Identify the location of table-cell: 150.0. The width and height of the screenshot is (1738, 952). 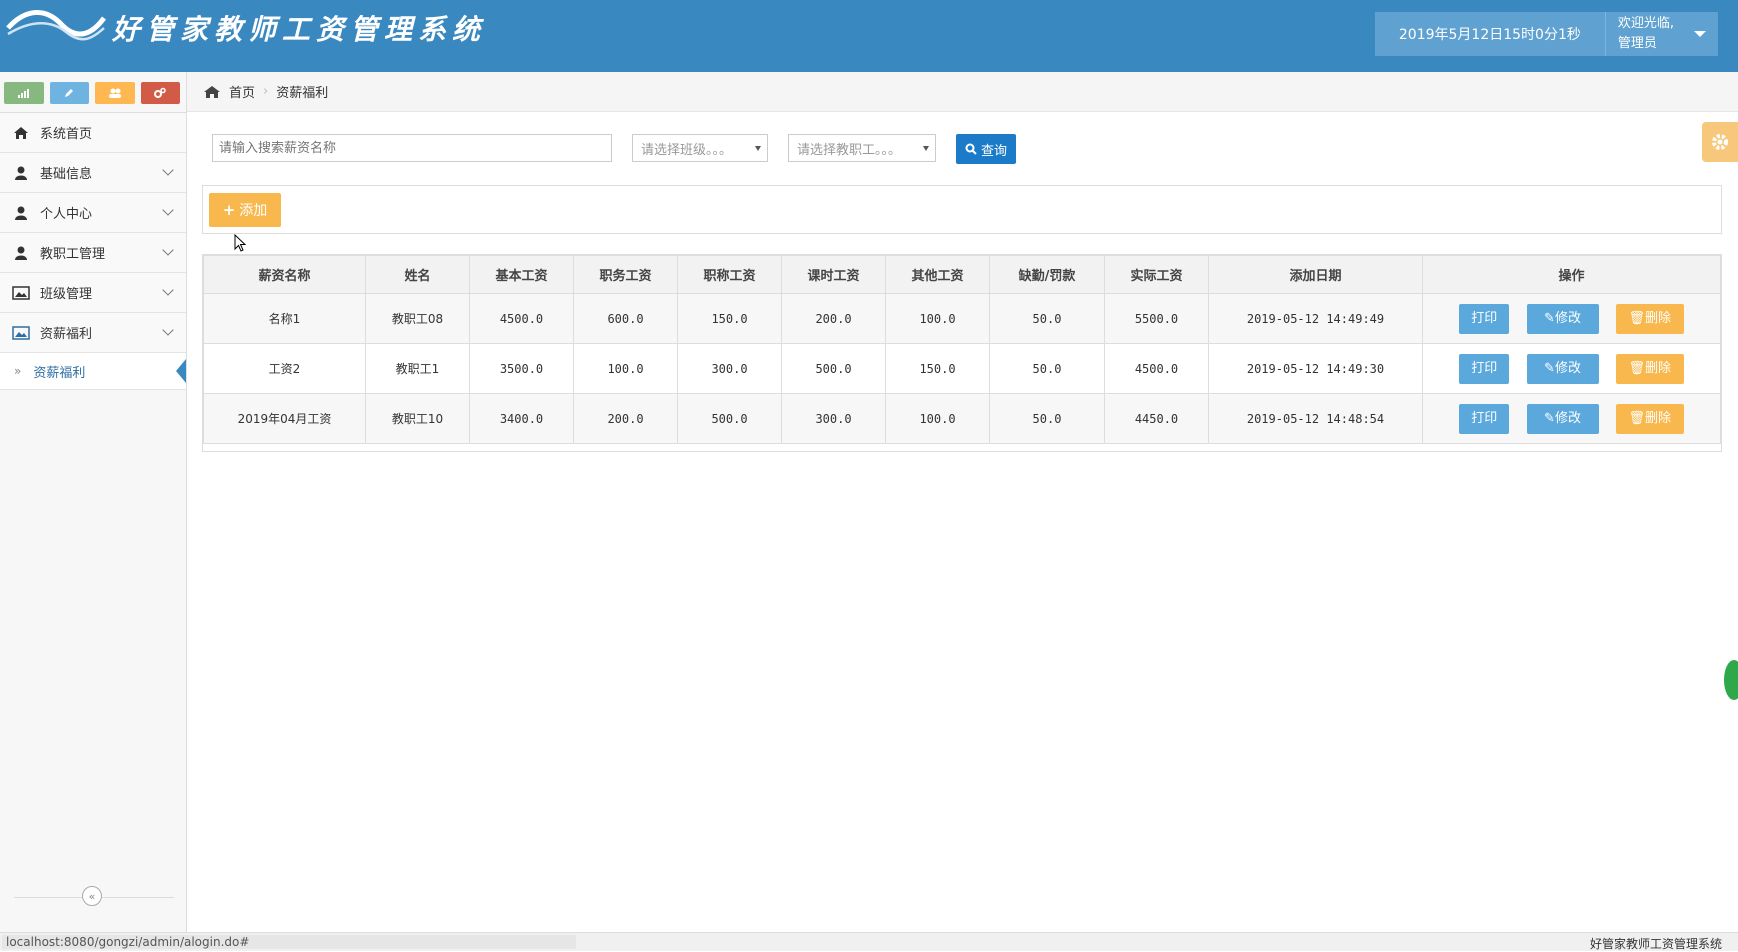
(729, 318).